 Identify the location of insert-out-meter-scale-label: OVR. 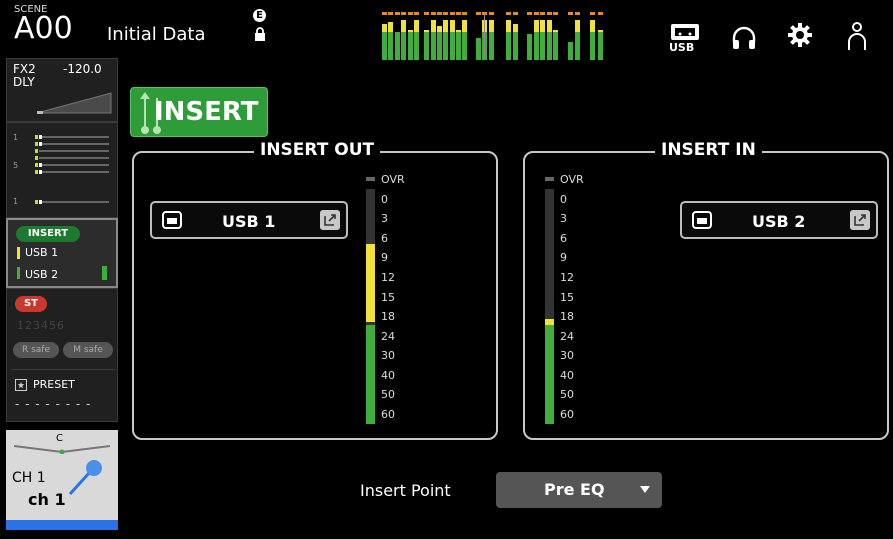
(393, 179).